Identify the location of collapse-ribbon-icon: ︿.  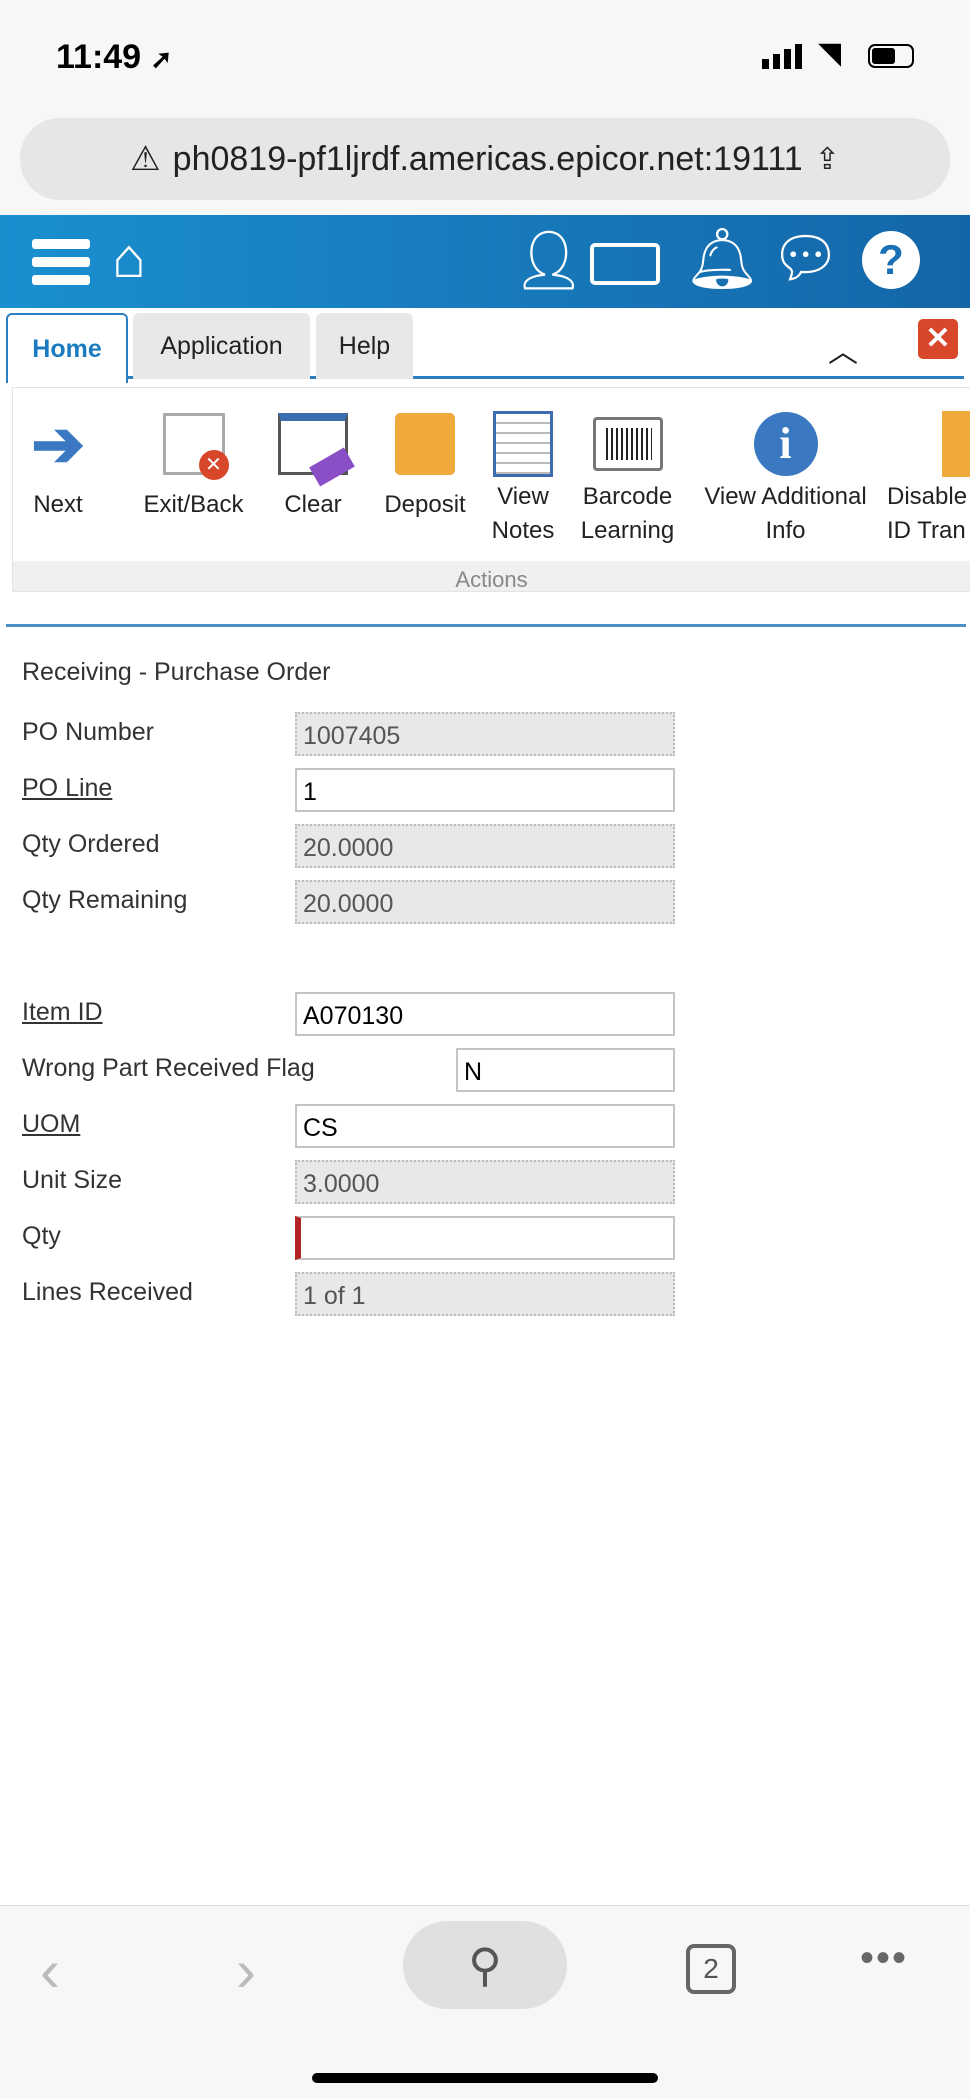
(843, 349).